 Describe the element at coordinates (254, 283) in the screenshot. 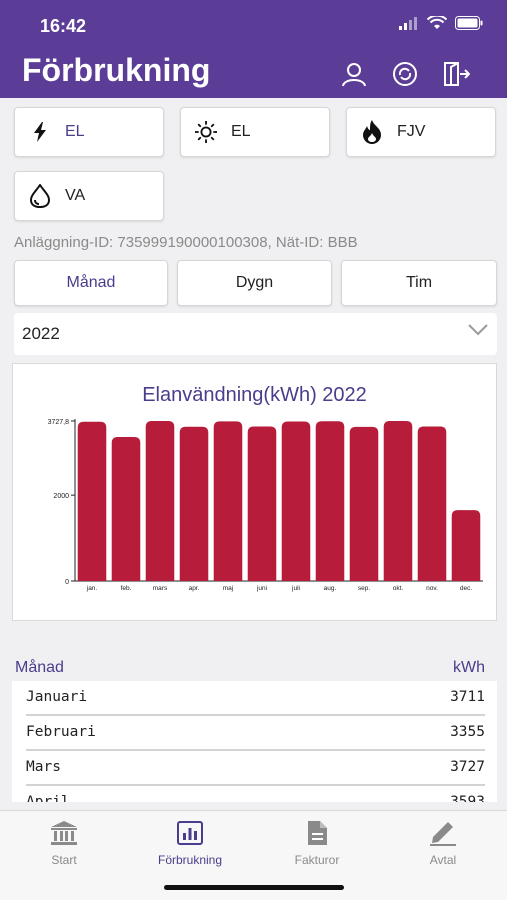

I see `tab-day: Dygn` at that location.